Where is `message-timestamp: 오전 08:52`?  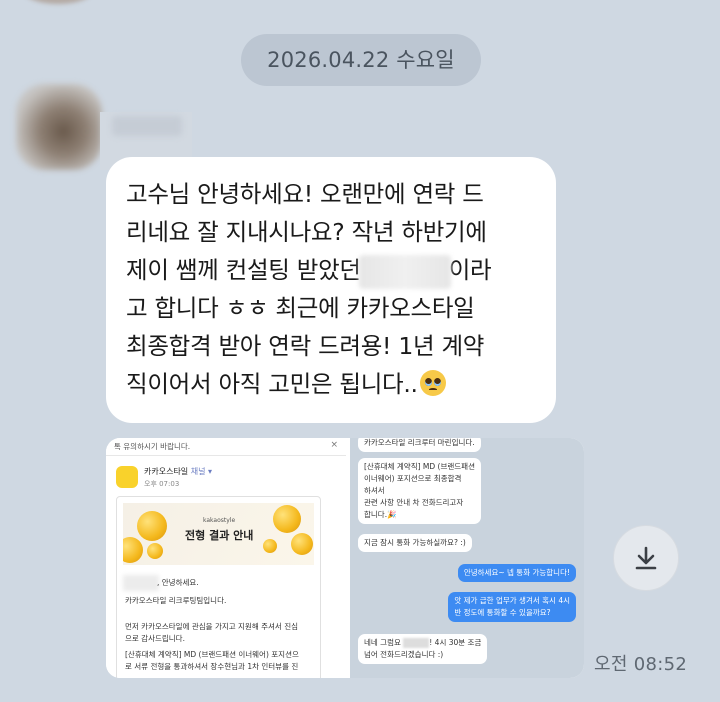 message-timestamp: 오전 08:52 is located at coordinates (641, 664).